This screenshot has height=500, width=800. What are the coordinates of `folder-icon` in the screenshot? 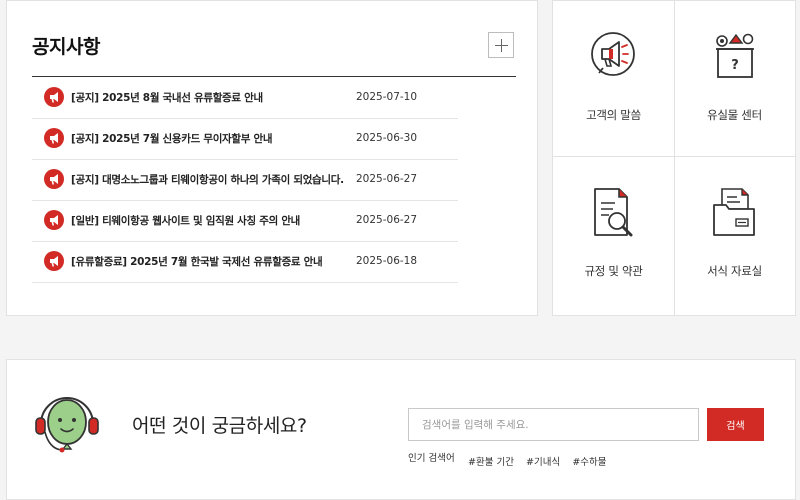 It's located at (734, 212).